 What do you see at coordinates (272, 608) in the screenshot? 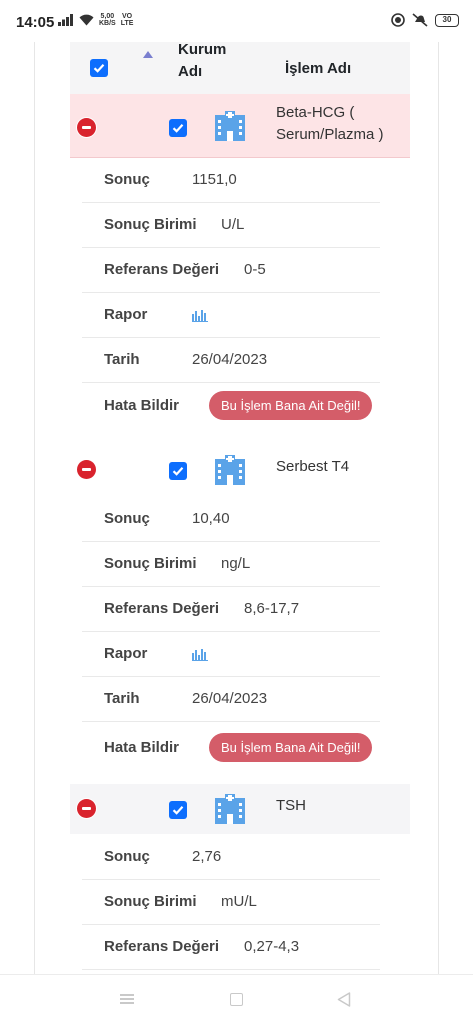
I see `value-reference: 8,6-17,7` at bounding box center [272, 608].